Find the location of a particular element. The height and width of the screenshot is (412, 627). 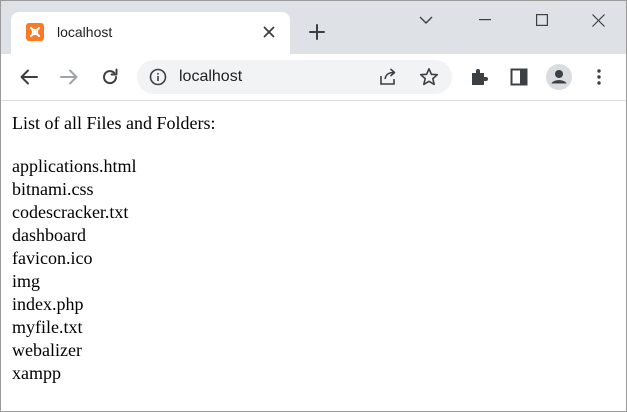

tab-close-button is located at coordinates (269, 32).